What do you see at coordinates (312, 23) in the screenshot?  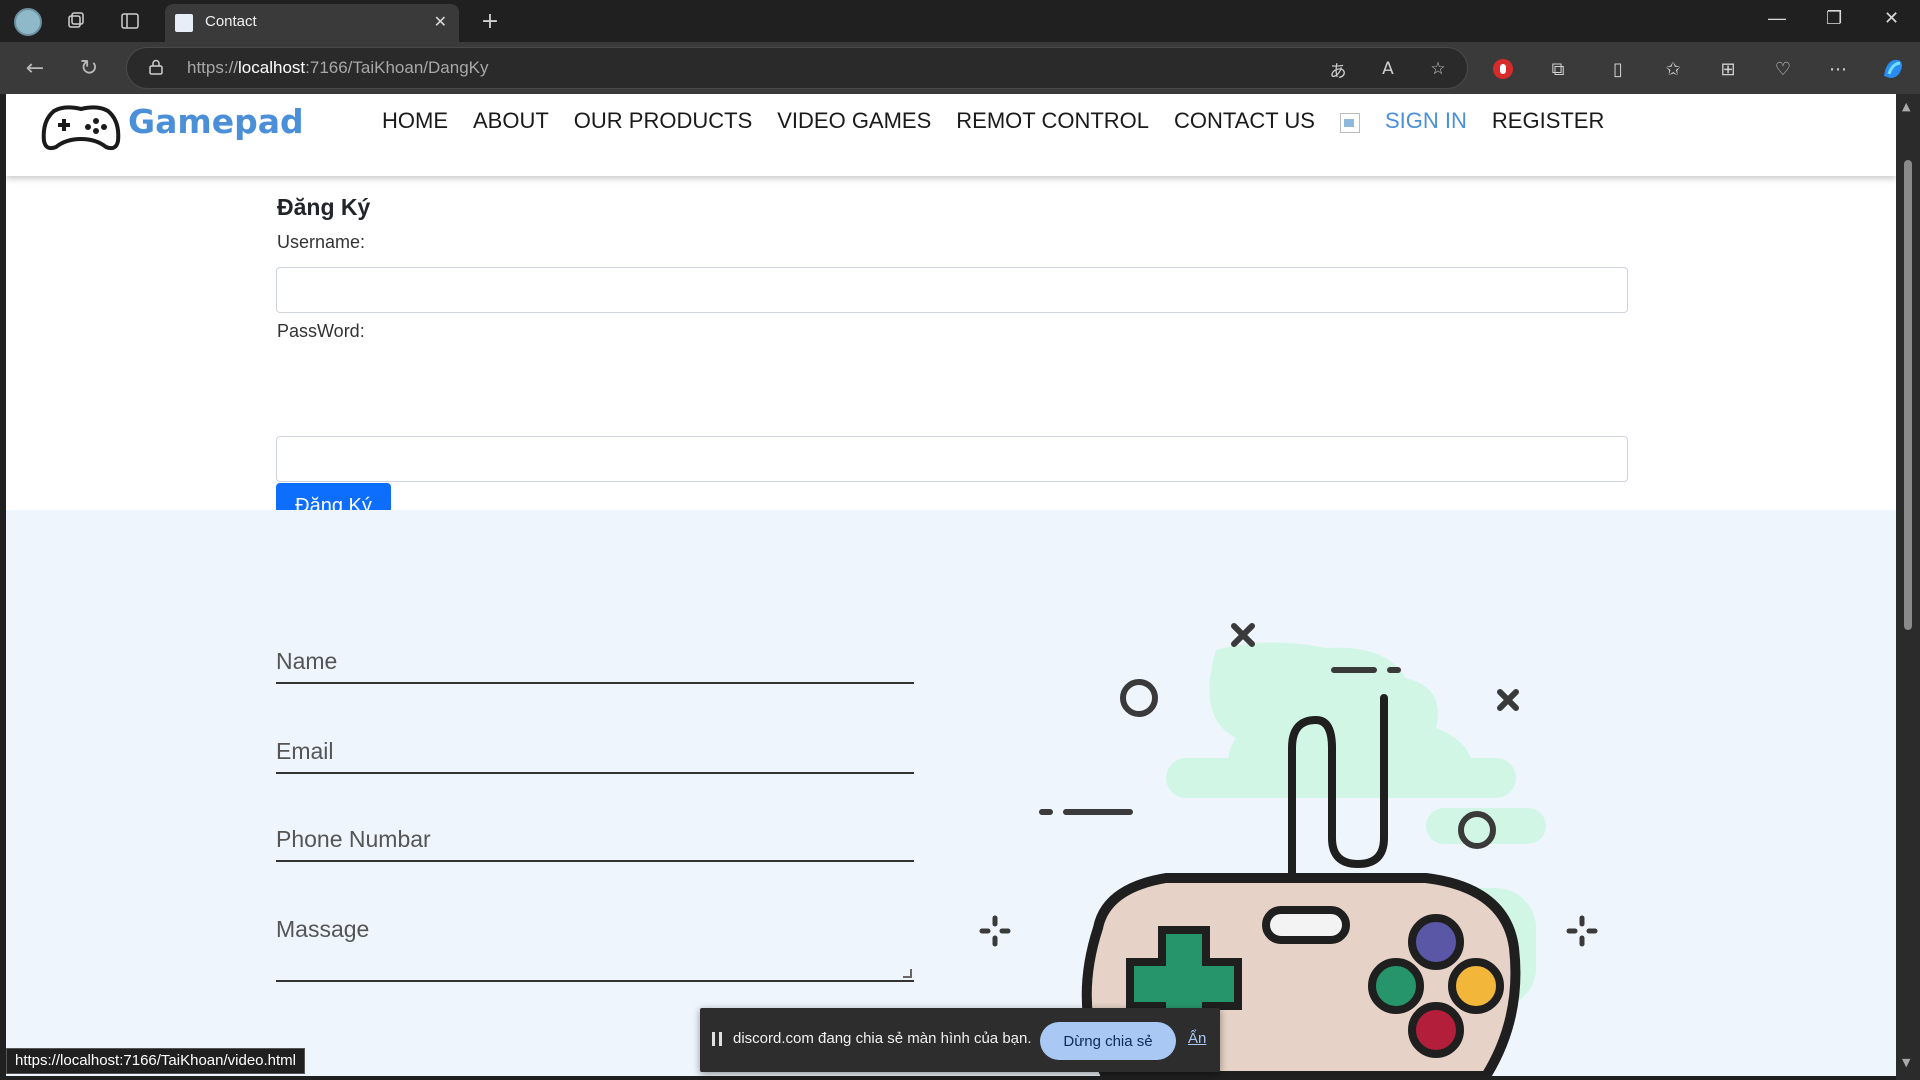 I see `active-tab: Contact ✕` at bounding box center [312, 23].